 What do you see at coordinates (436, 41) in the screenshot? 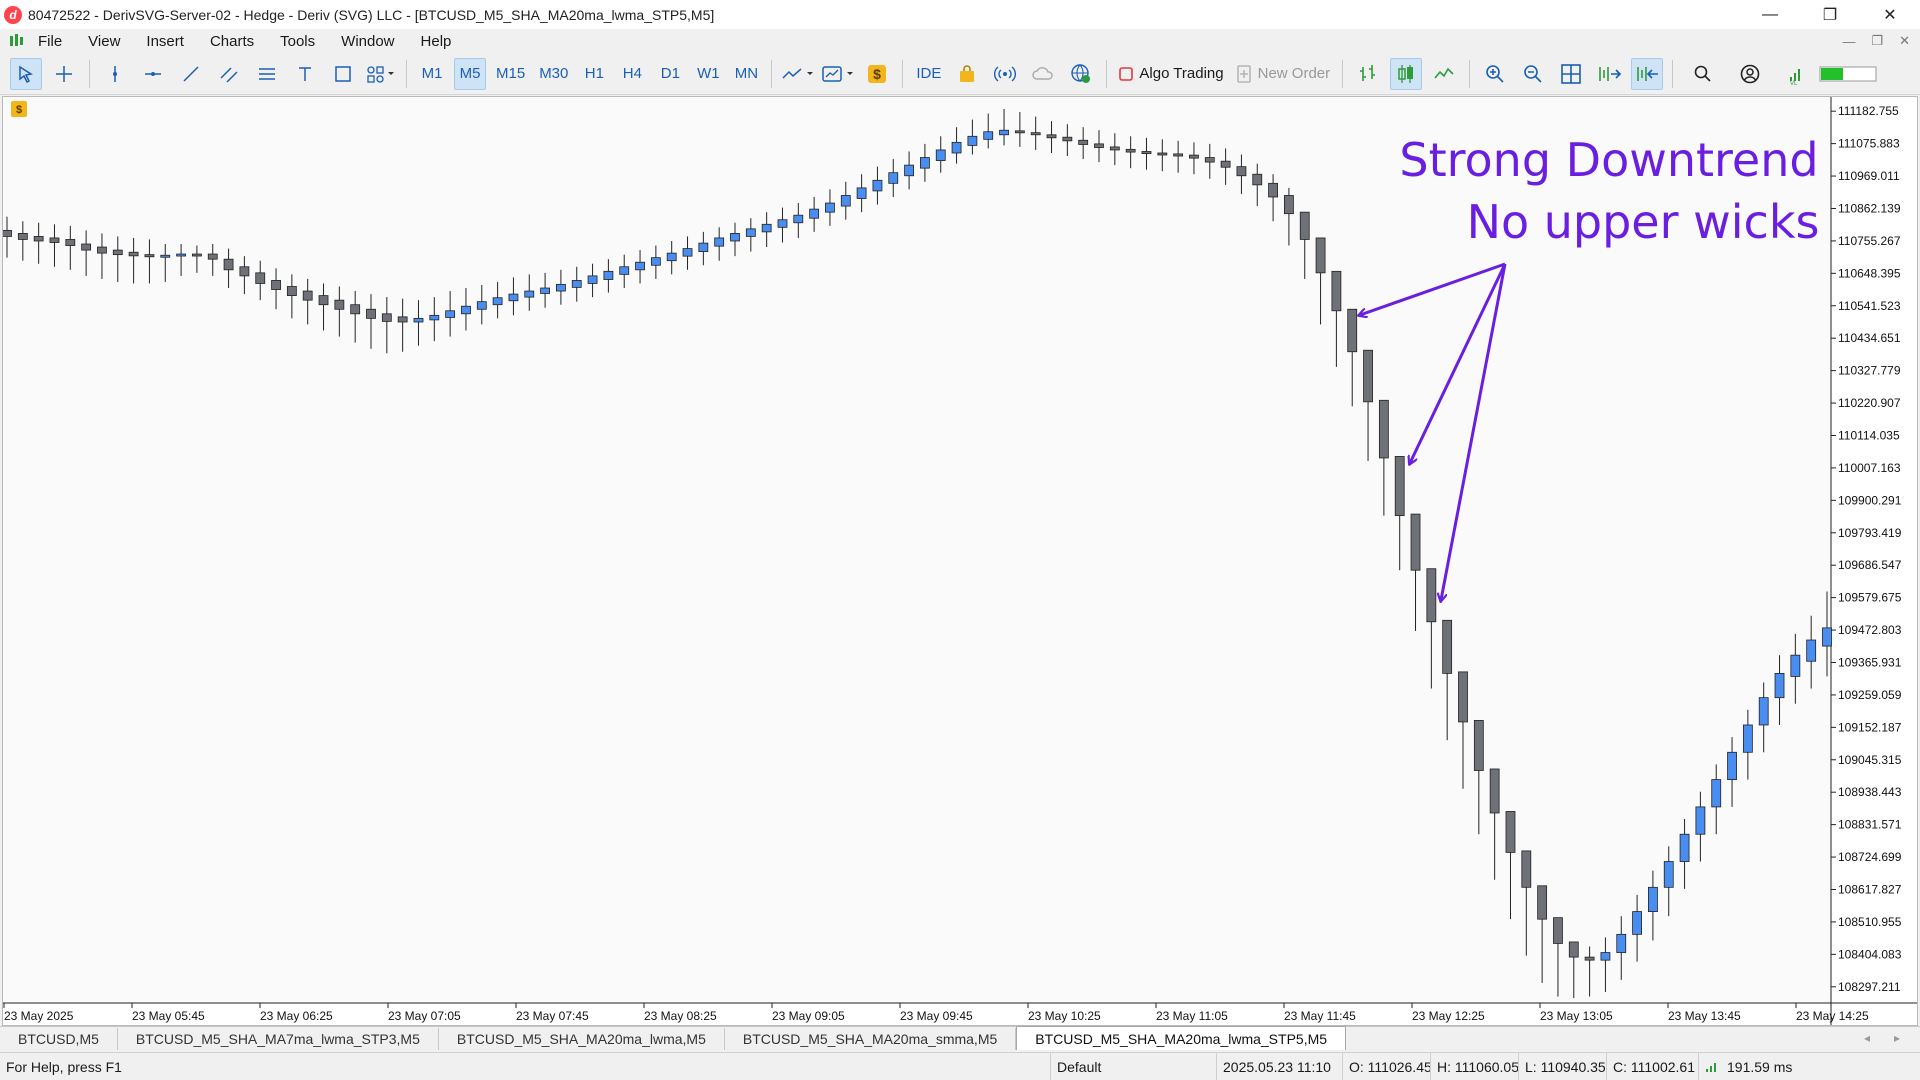
I see `menu-help: Help` at bounding box center [436, 41].